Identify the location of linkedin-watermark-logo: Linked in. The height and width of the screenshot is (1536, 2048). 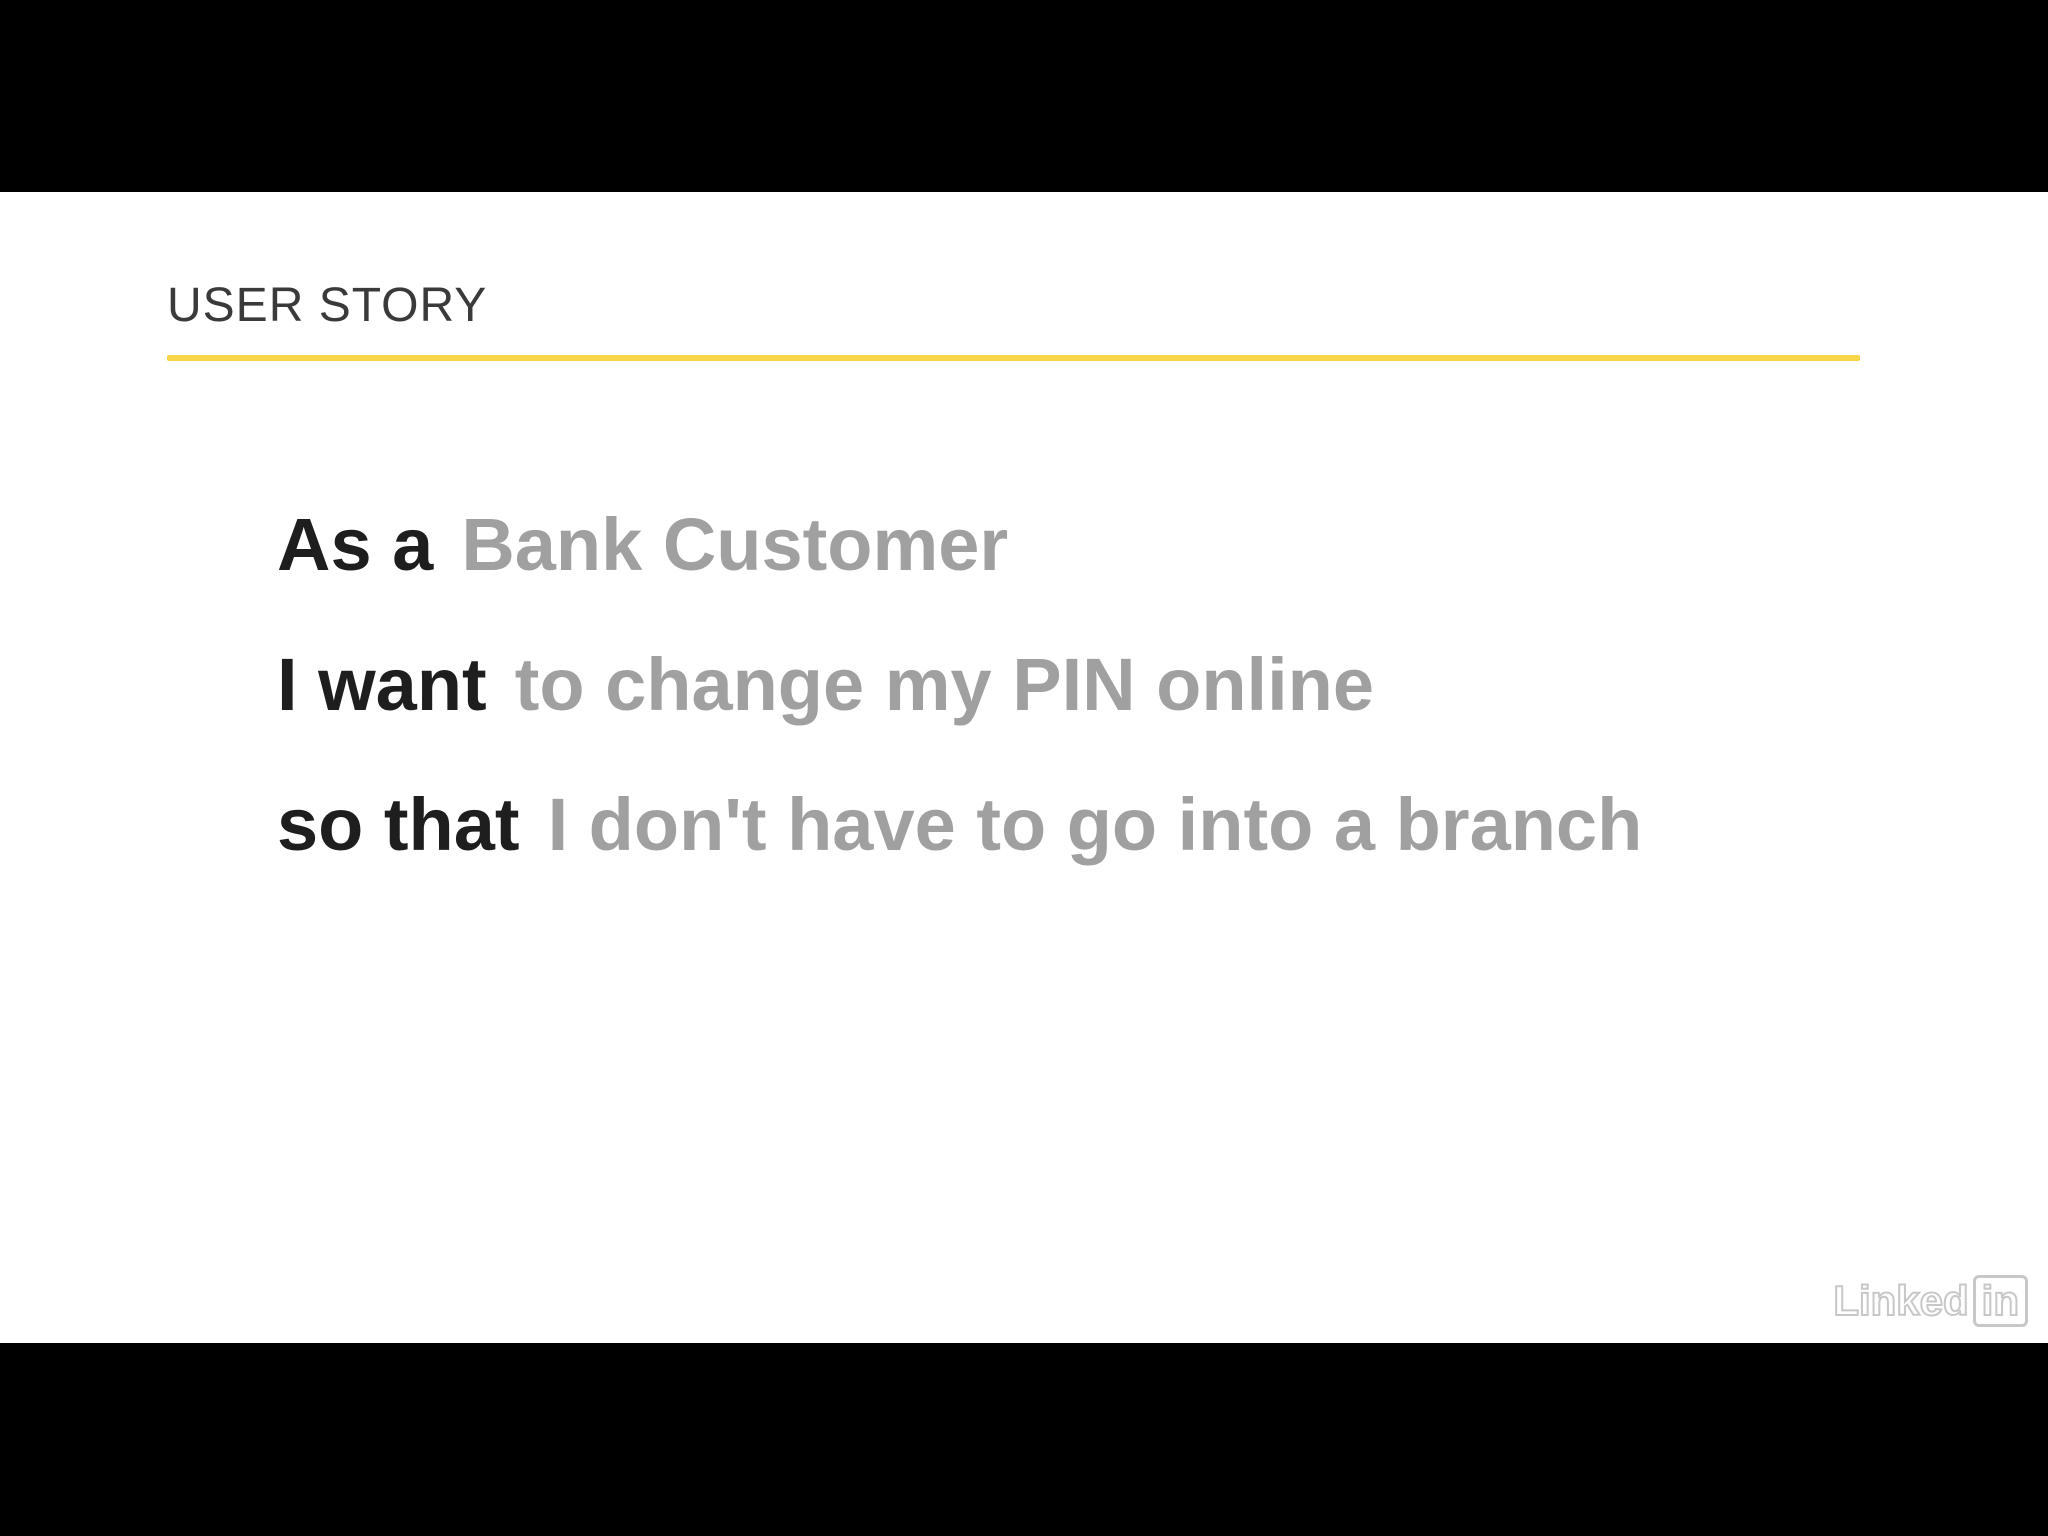
(1930, 1301).